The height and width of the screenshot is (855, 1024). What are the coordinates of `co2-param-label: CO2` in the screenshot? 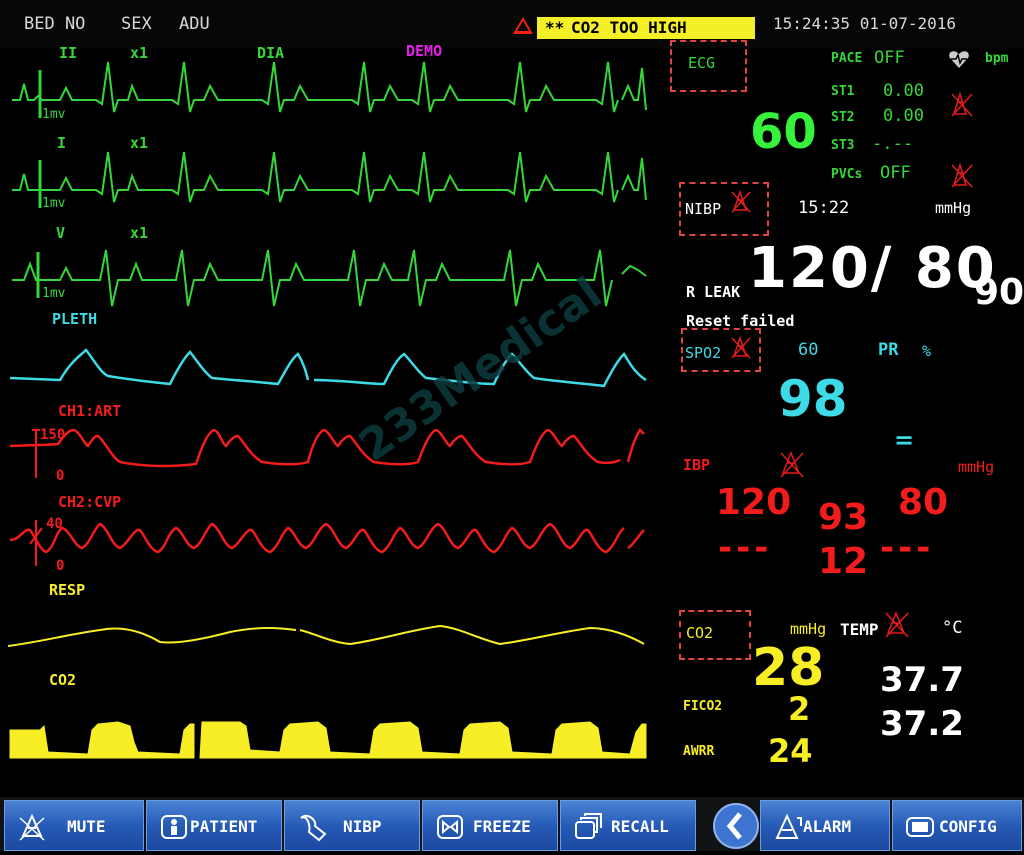 It's located at (700, 633).